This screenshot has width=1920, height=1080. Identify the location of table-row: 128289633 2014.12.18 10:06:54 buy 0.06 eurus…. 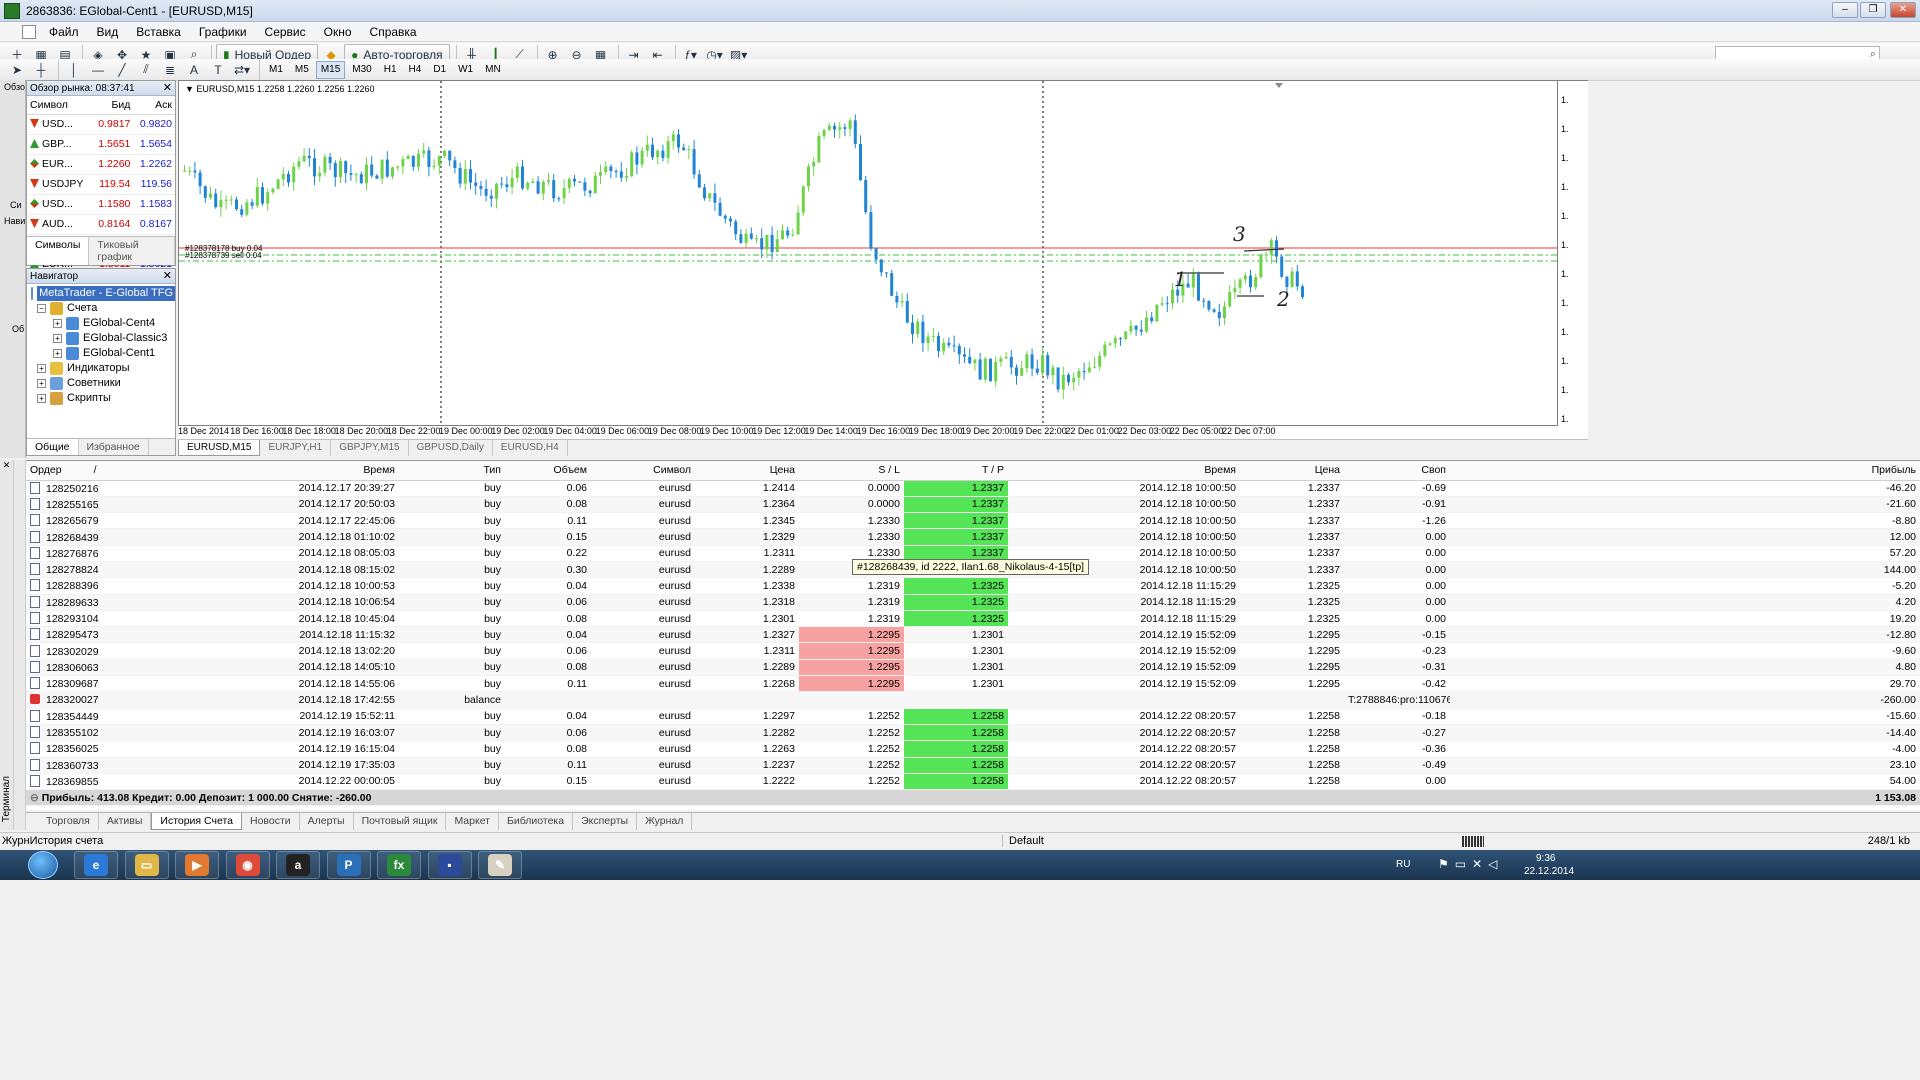
(973, 602).